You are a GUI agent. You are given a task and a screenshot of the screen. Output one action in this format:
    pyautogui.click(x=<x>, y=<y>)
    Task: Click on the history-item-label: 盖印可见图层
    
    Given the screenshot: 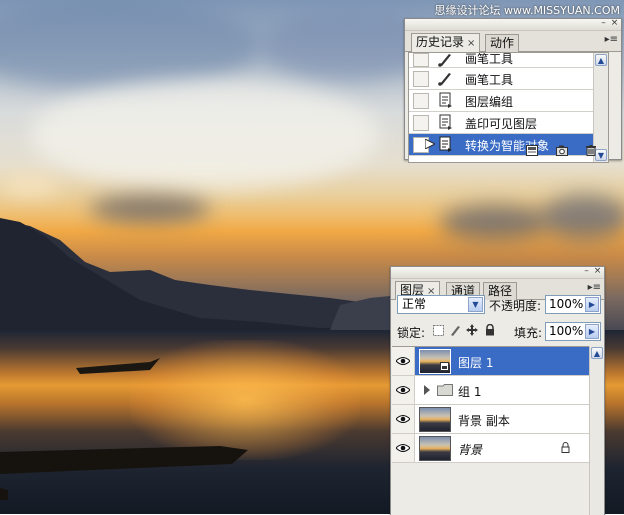 What is the action you would take?
    pyautogui.click(x=501, y=124)
    